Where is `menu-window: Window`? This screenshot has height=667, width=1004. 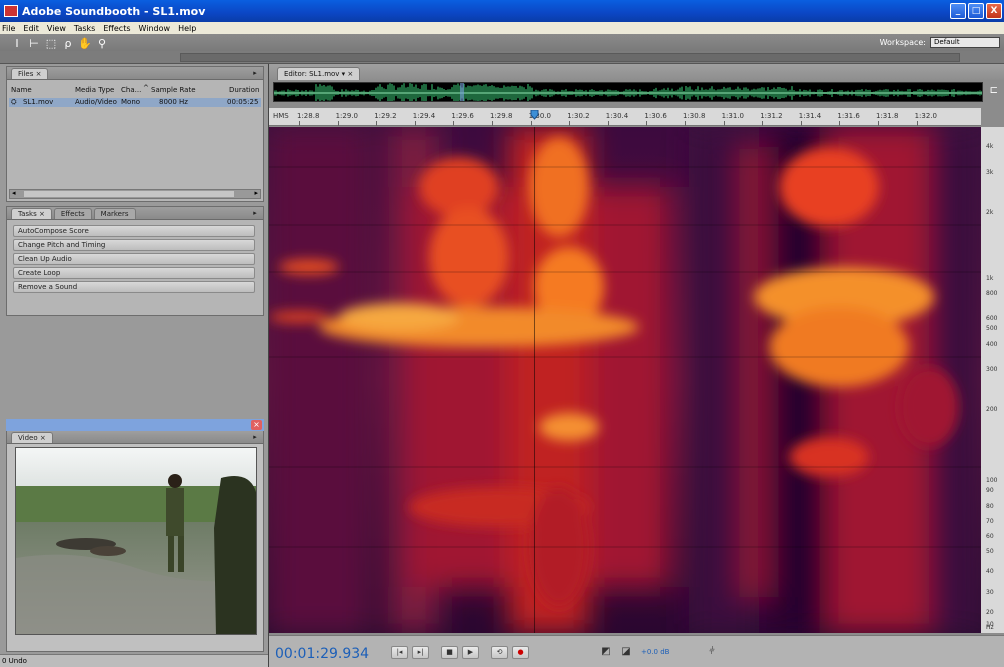
menu-window: Window is located at coordinates (155, 28).